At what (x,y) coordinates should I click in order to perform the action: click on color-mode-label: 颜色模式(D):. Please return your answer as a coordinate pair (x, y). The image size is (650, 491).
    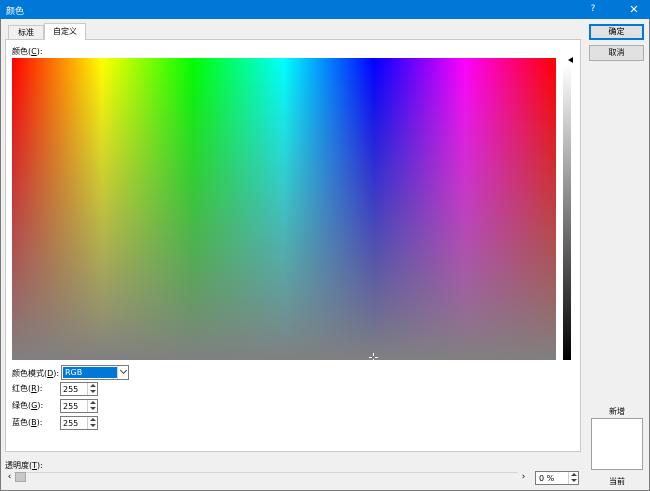
    Looking at the image, I should click on (36, 373).